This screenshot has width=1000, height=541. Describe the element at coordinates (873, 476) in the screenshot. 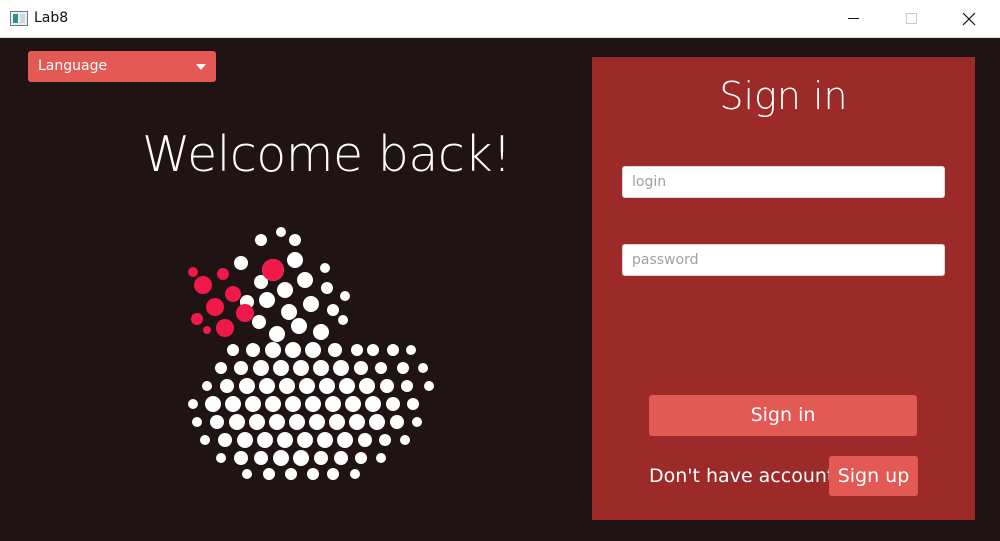

I see `signup-button: Sign up` at that location.